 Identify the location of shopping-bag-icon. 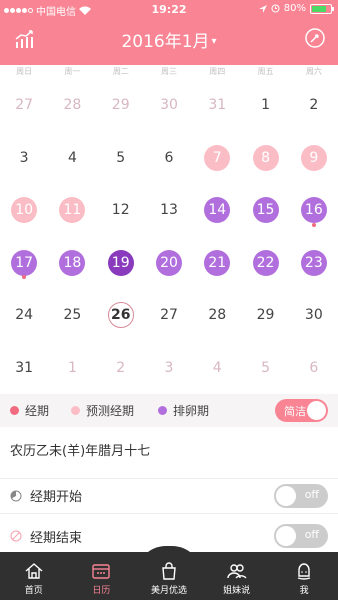
(169, 571).